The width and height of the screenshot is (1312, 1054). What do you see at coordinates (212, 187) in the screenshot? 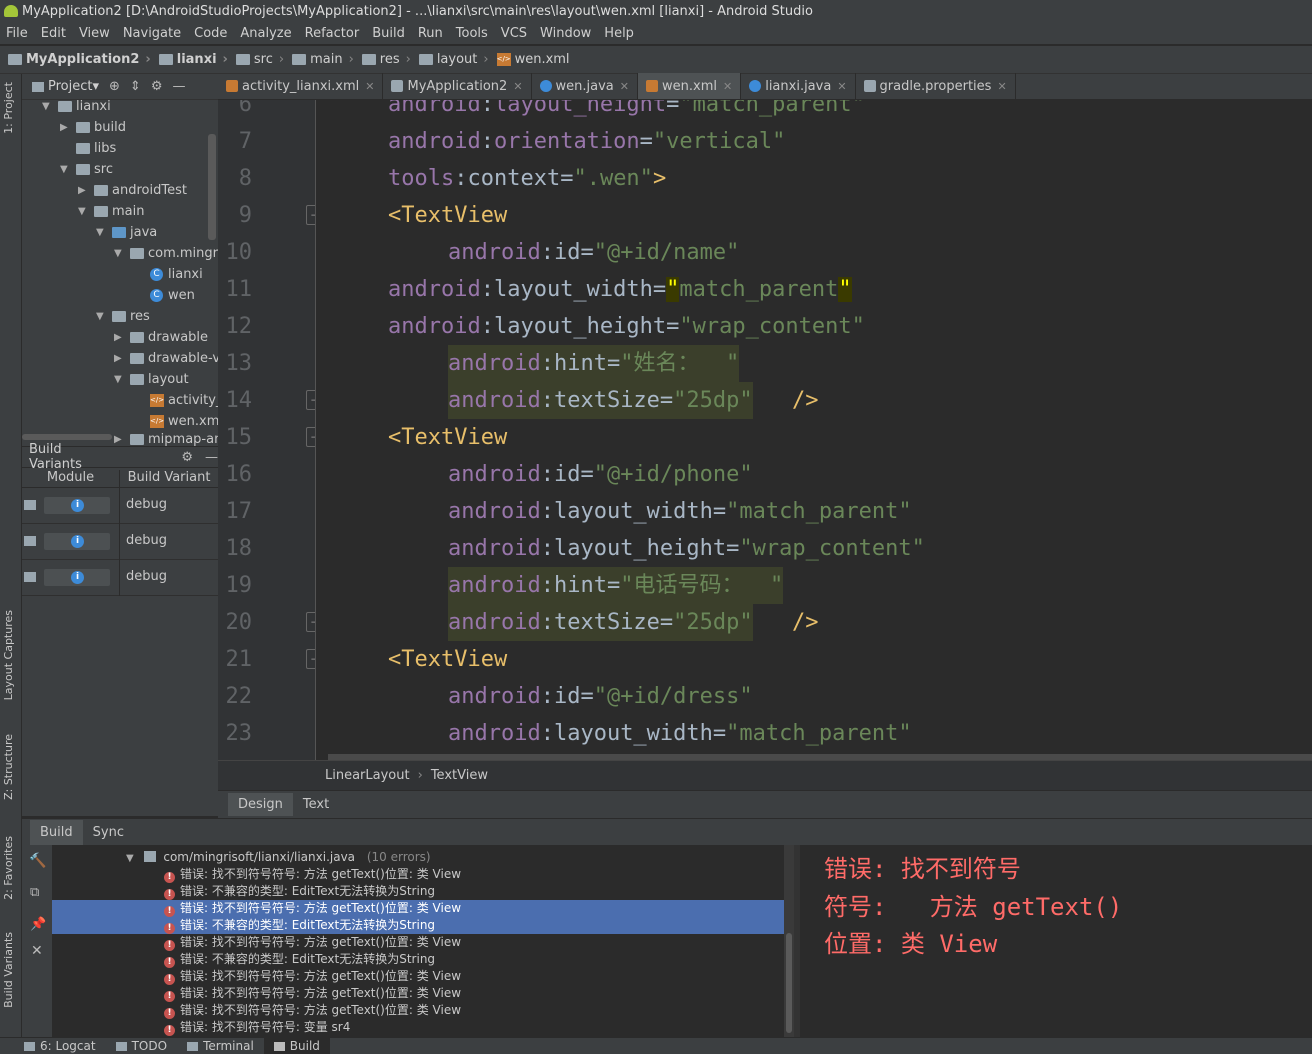
I see `tree-scrollbar` at bounding box center [212, 187].